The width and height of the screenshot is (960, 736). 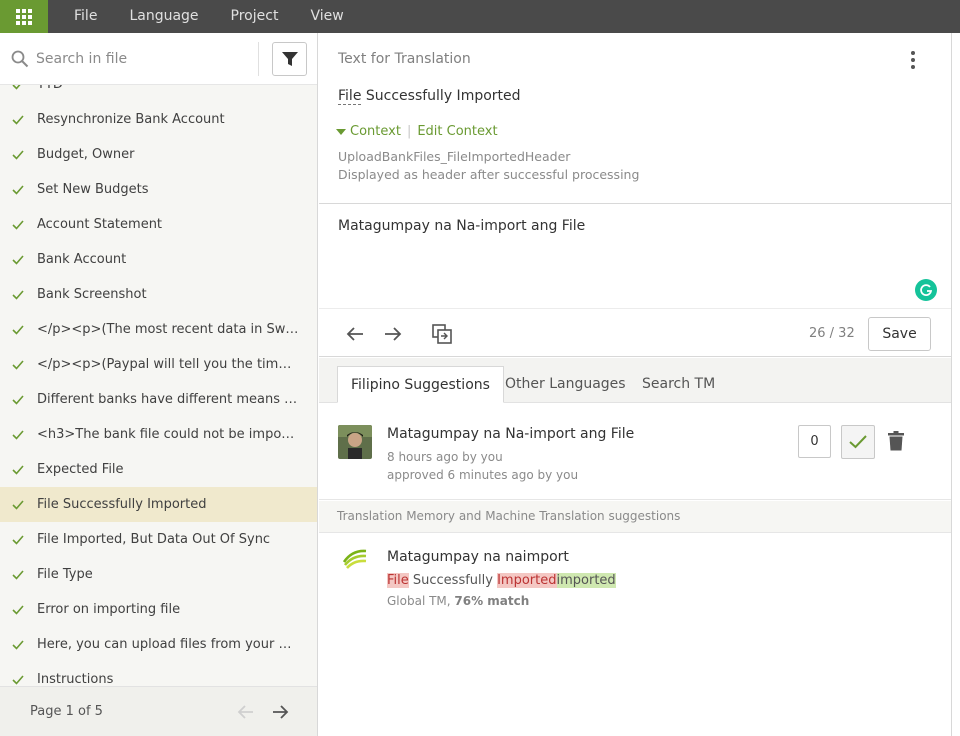 I want to click on suggestion-timestamp: 8 hours ago by you, so click(x=445, y=457).